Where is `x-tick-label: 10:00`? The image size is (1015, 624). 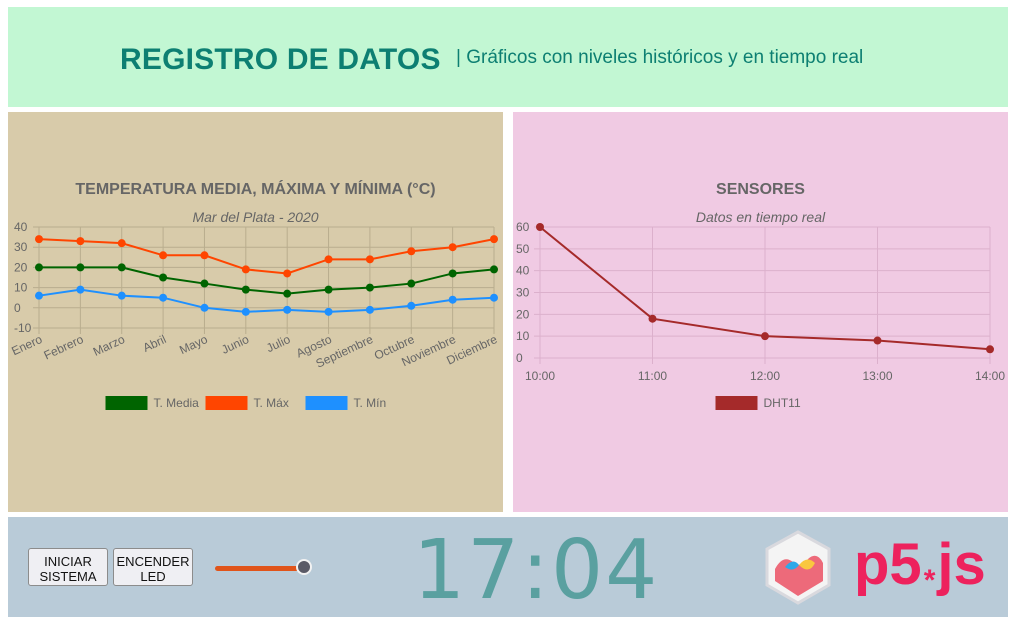 x-tick-label: 10:00 is located at coordinates (540, 376).